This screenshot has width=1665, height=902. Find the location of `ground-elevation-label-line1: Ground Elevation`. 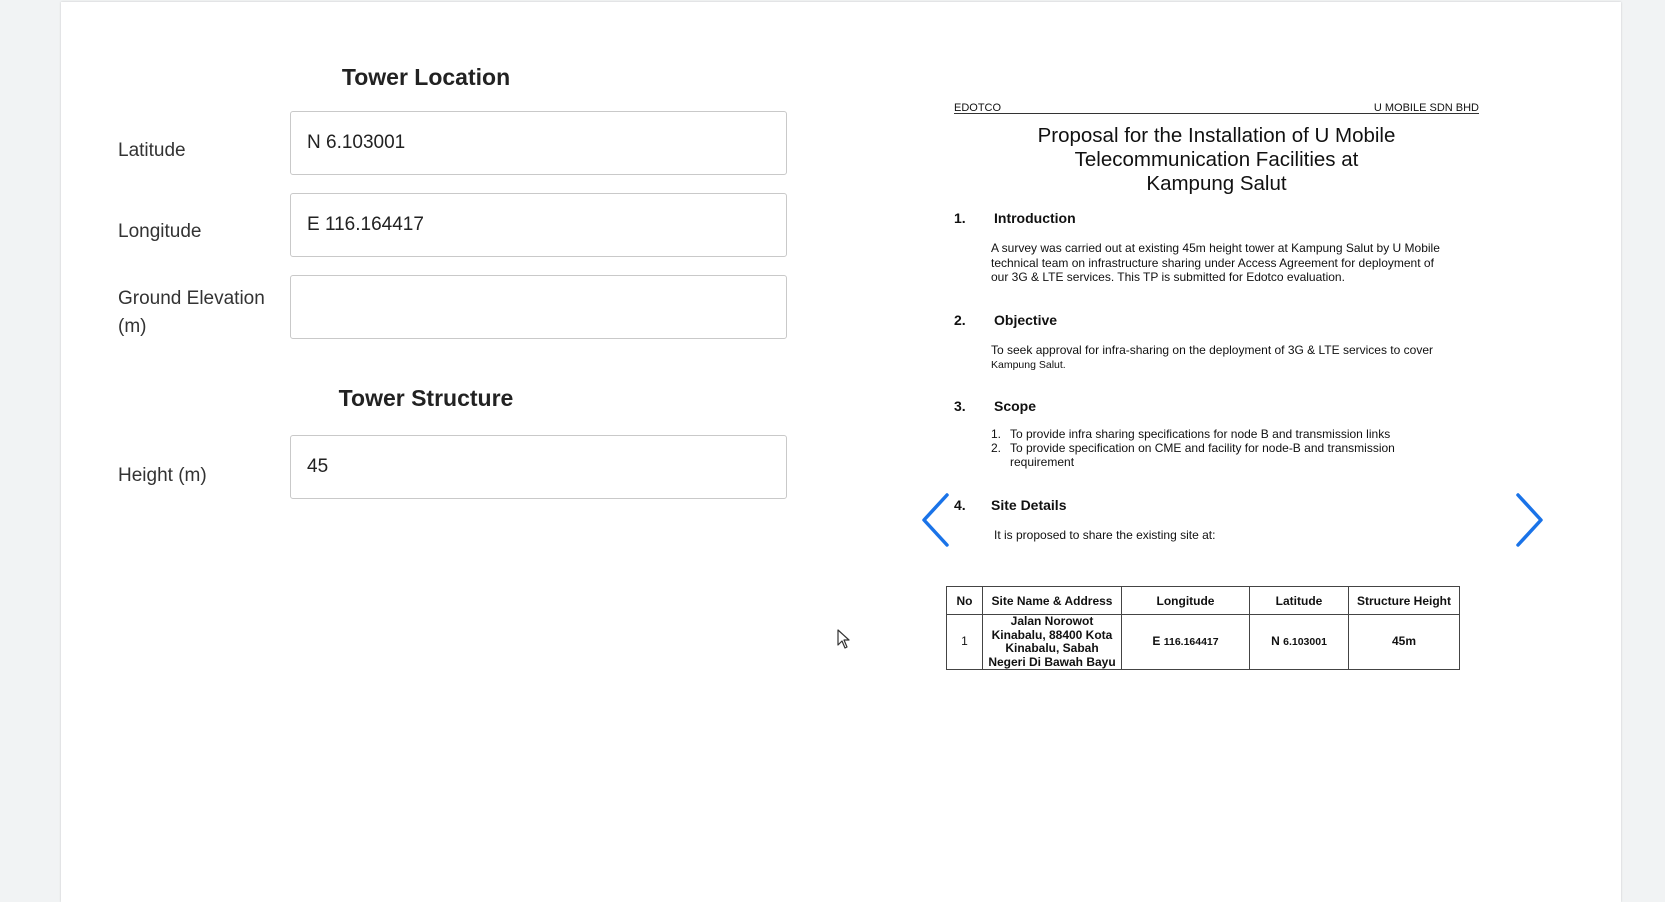

ground-elevation-label-line1: Ground Elevation is located at coordinates (191, 298).